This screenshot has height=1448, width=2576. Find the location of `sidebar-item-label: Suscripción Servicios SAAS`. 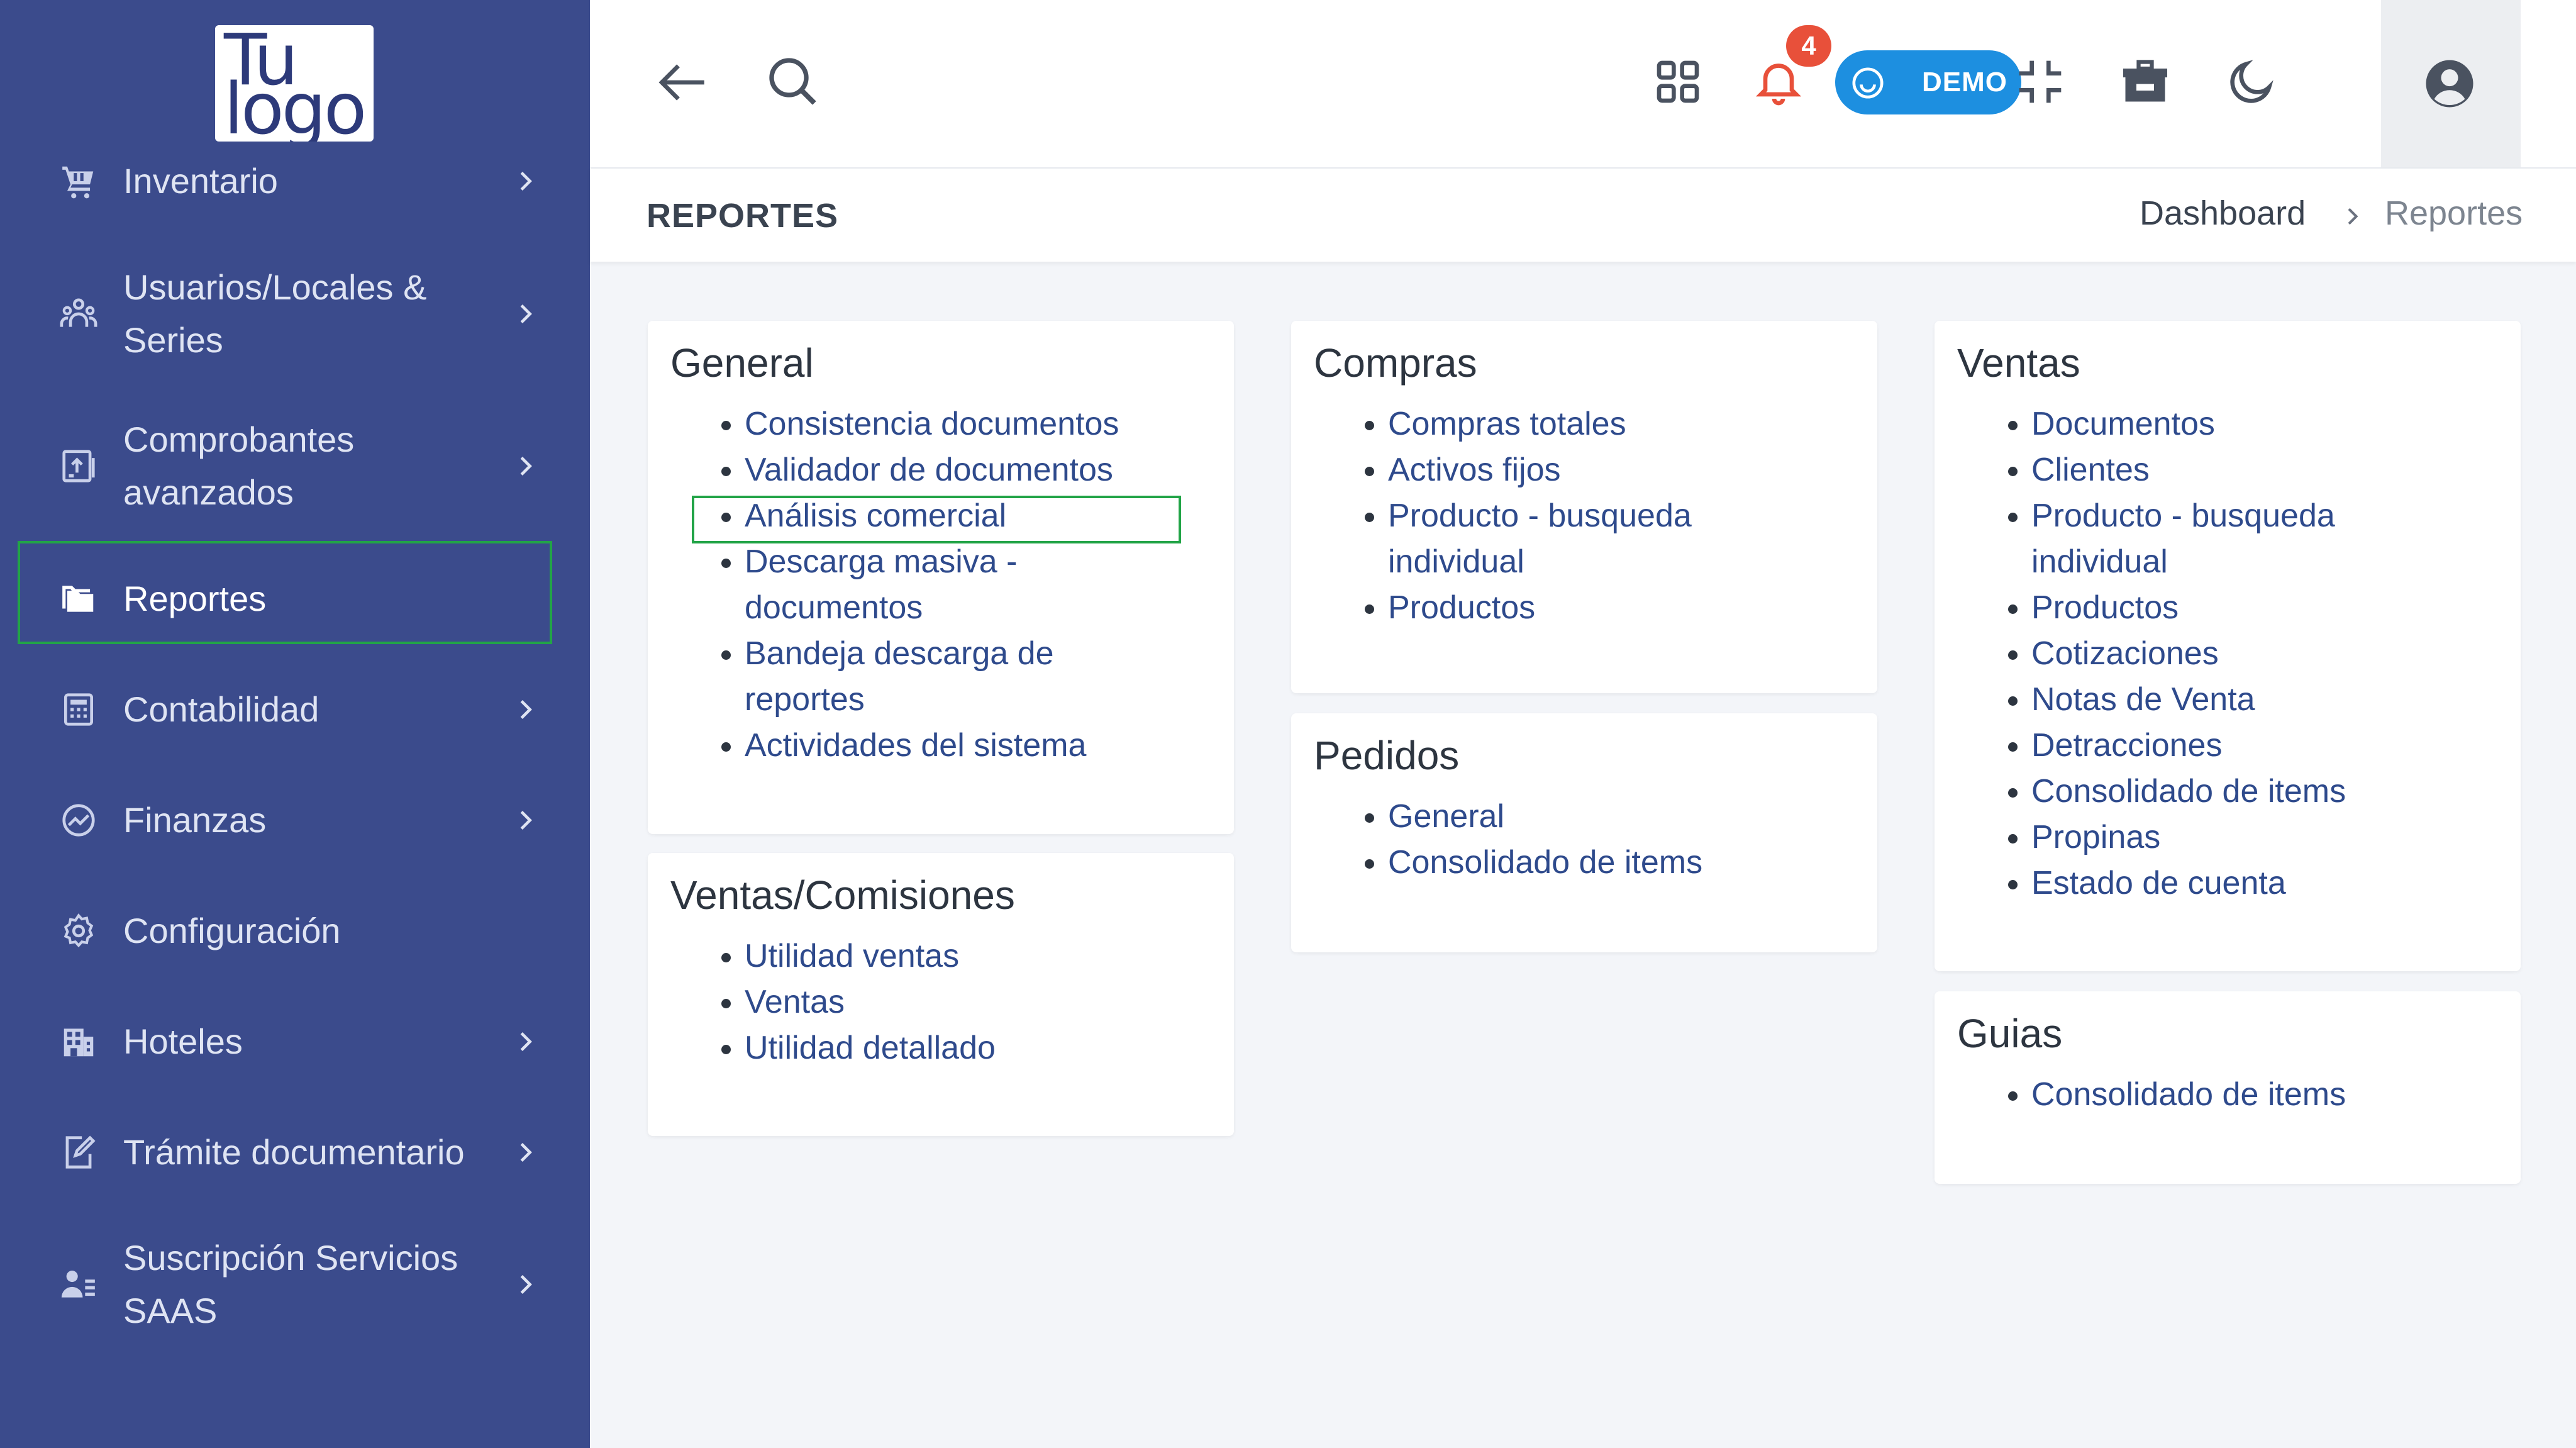

sidebar-item-label: Suscripción Servicios SAAS is located at coordinates (290, 1284).